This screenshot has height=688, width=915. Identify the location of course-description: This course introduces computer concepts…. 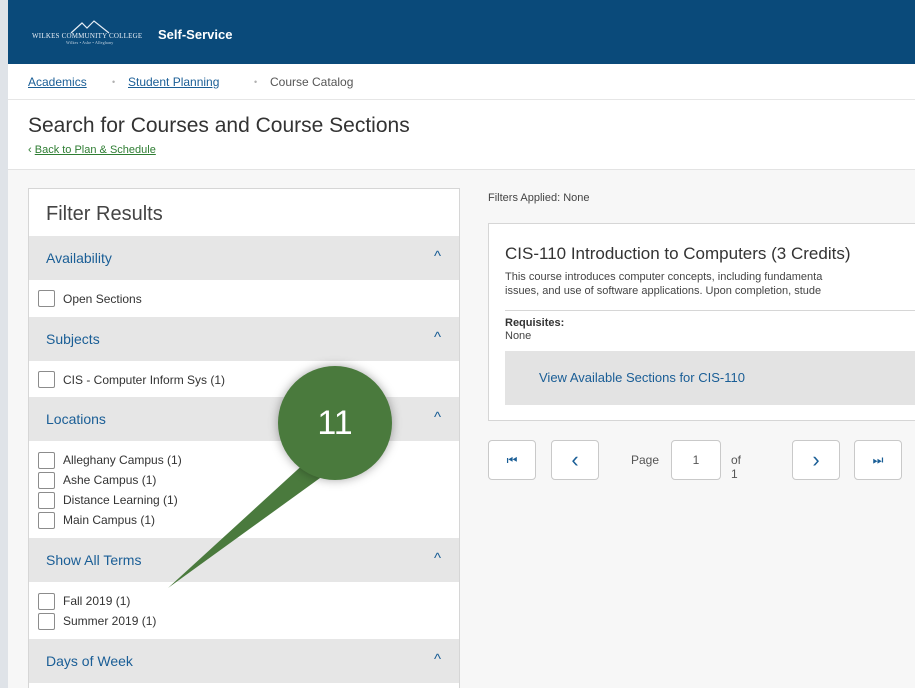
(710, 284).